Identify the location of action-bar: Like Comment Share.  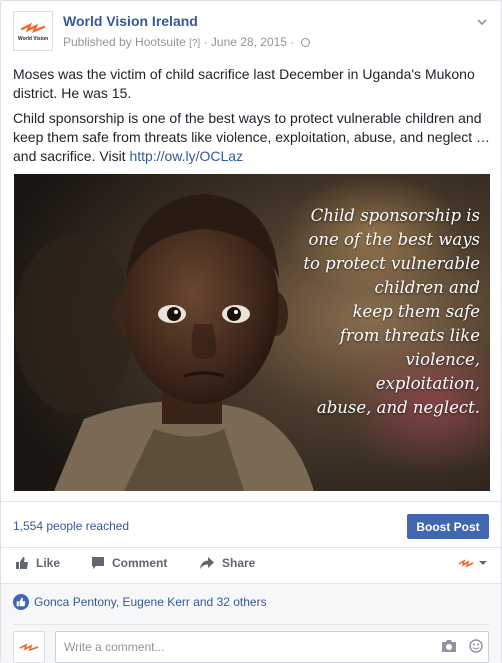
(251, 565).